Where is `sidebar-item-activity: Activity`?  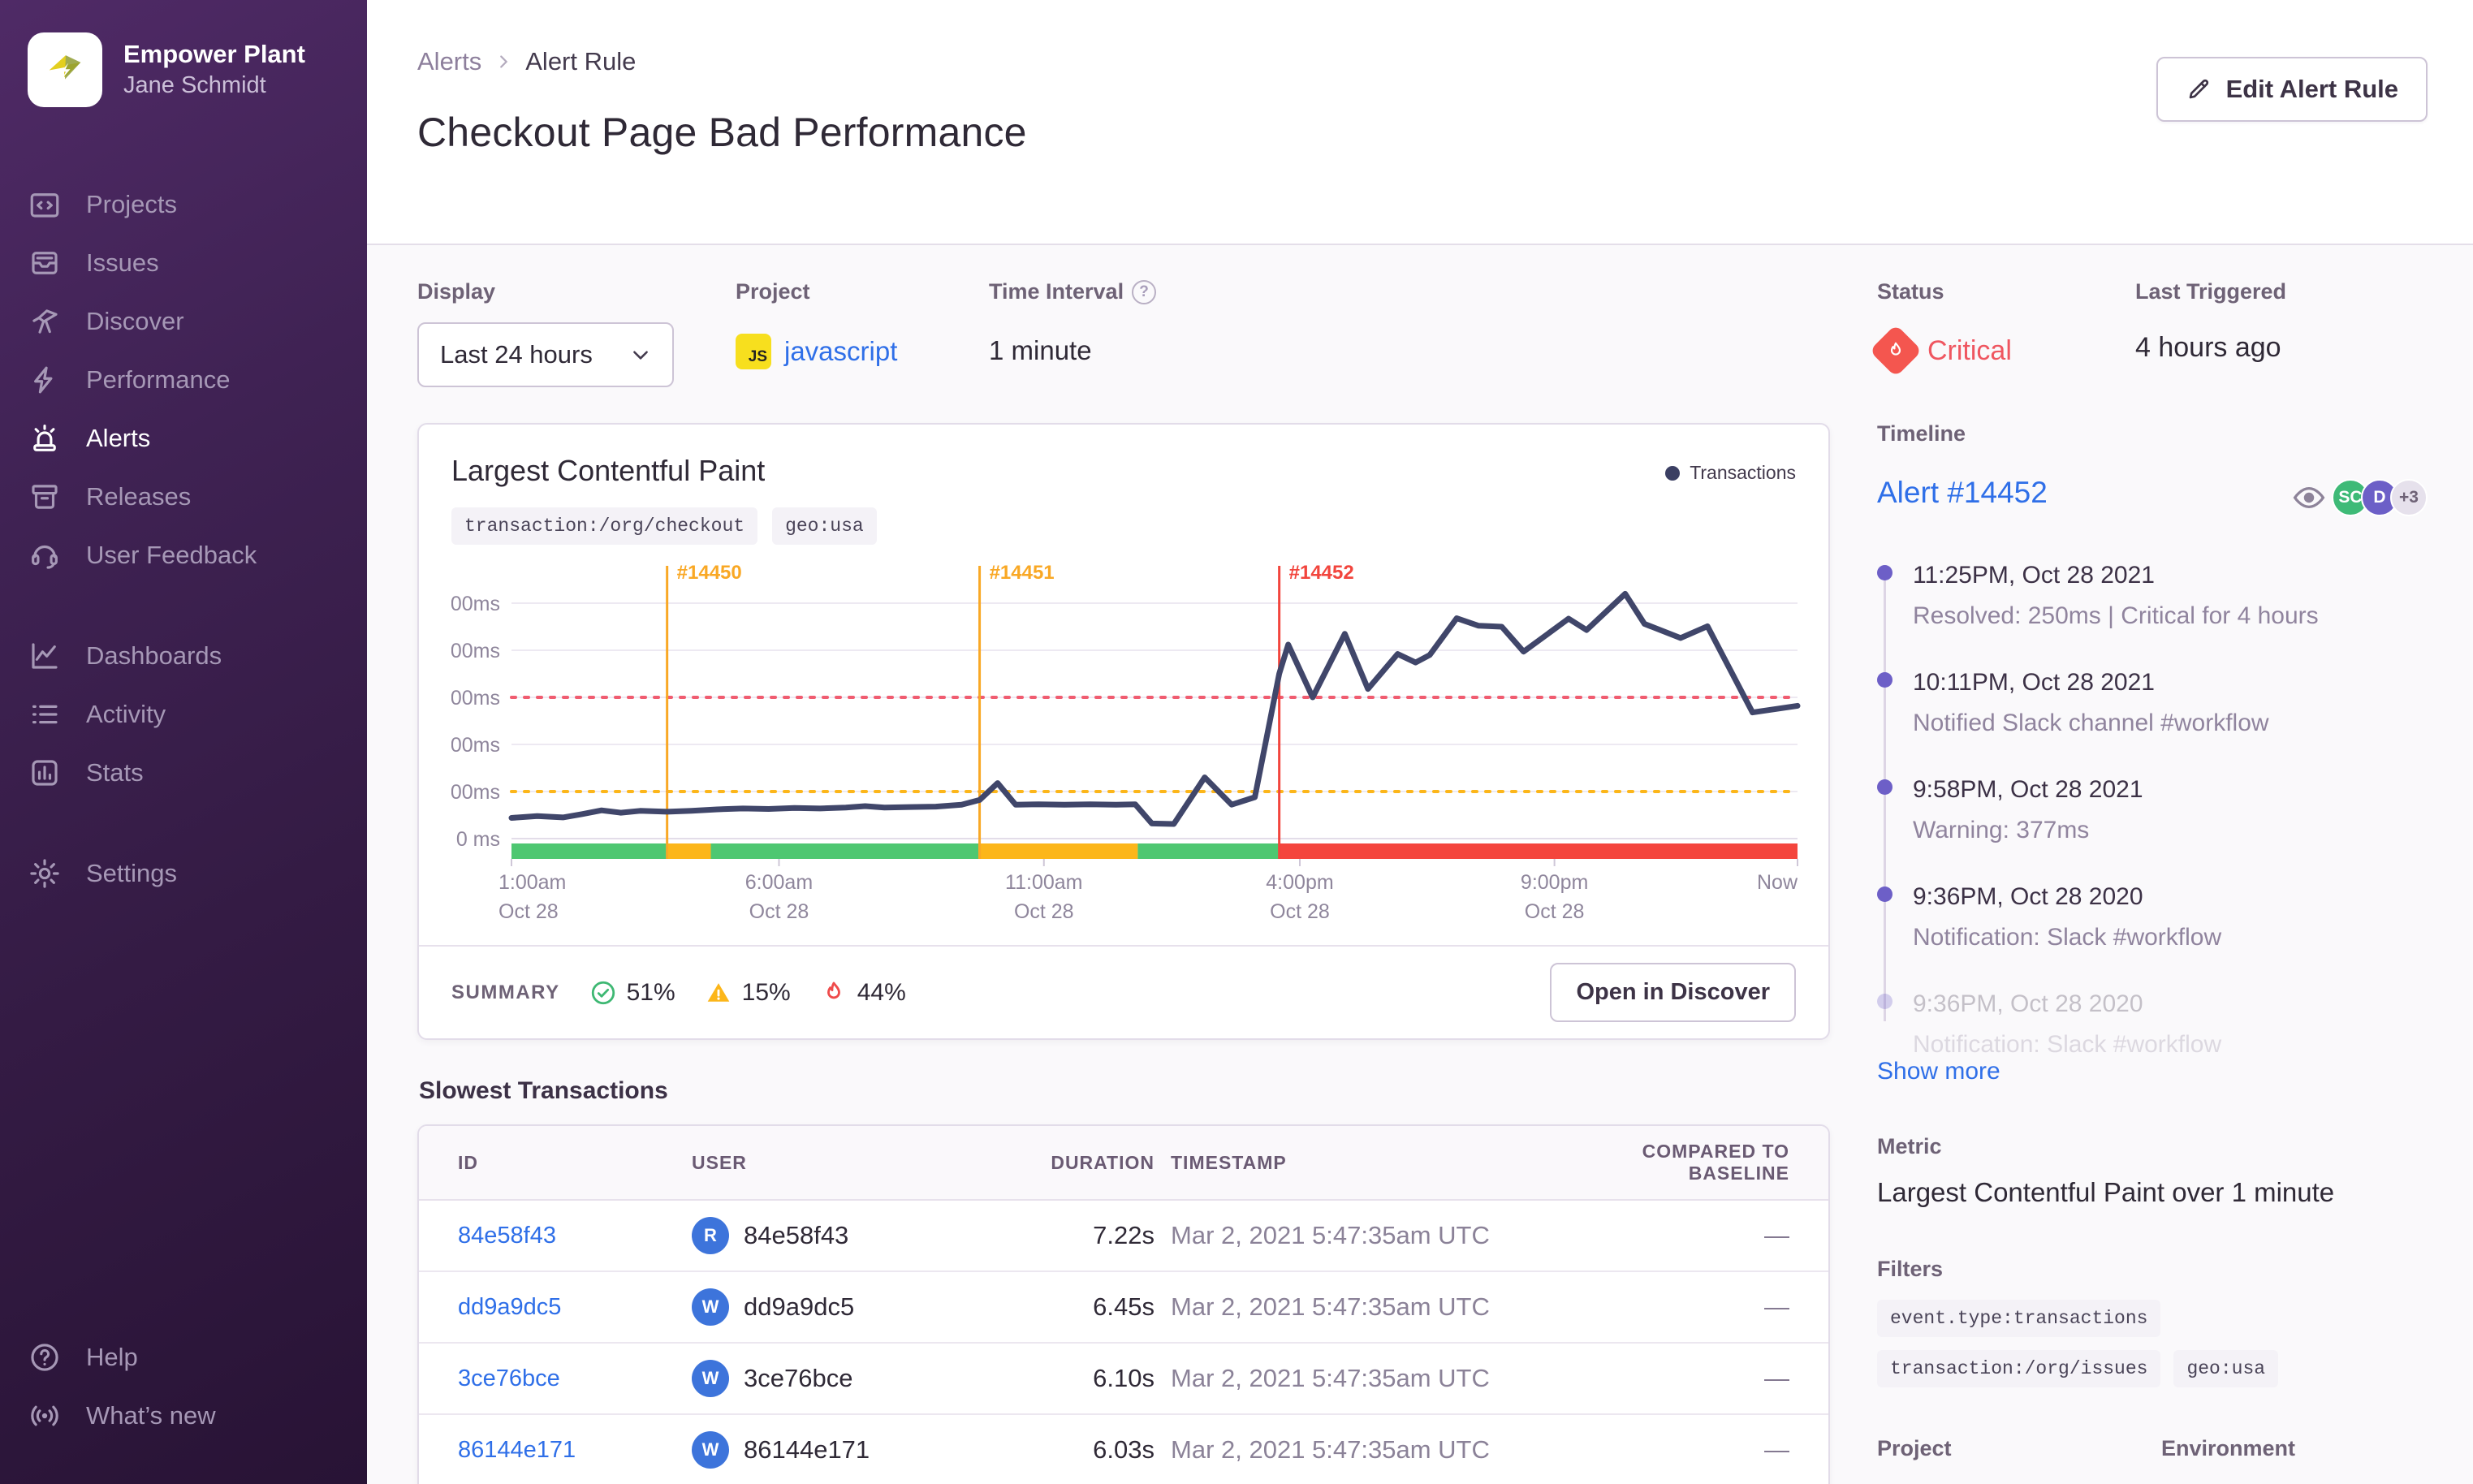 sidebar-item-activity: Activity is located at coordinates (184, 714).